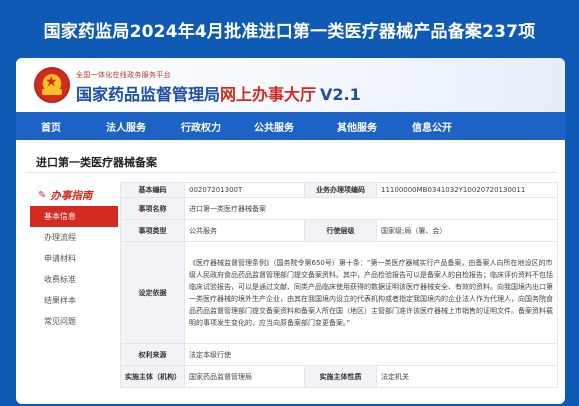 Image resolution: width=579 pixels, height=406 pixels. I want to click on national-emblem-icon: ★, so click(52, 85).